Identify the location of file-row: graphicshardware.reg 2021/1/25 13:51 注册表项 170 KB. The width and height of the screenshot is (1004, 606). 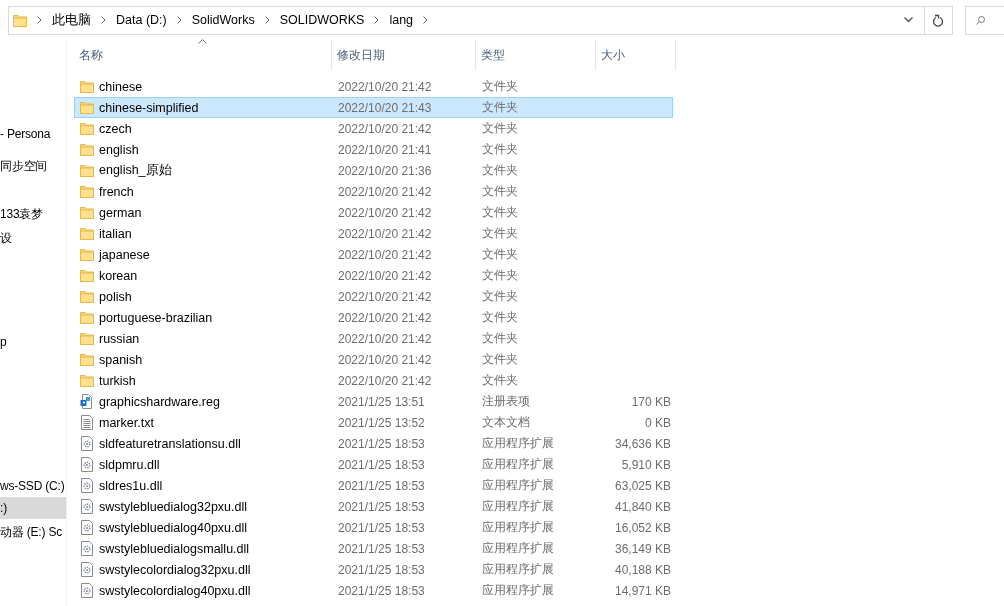
(373, 401).